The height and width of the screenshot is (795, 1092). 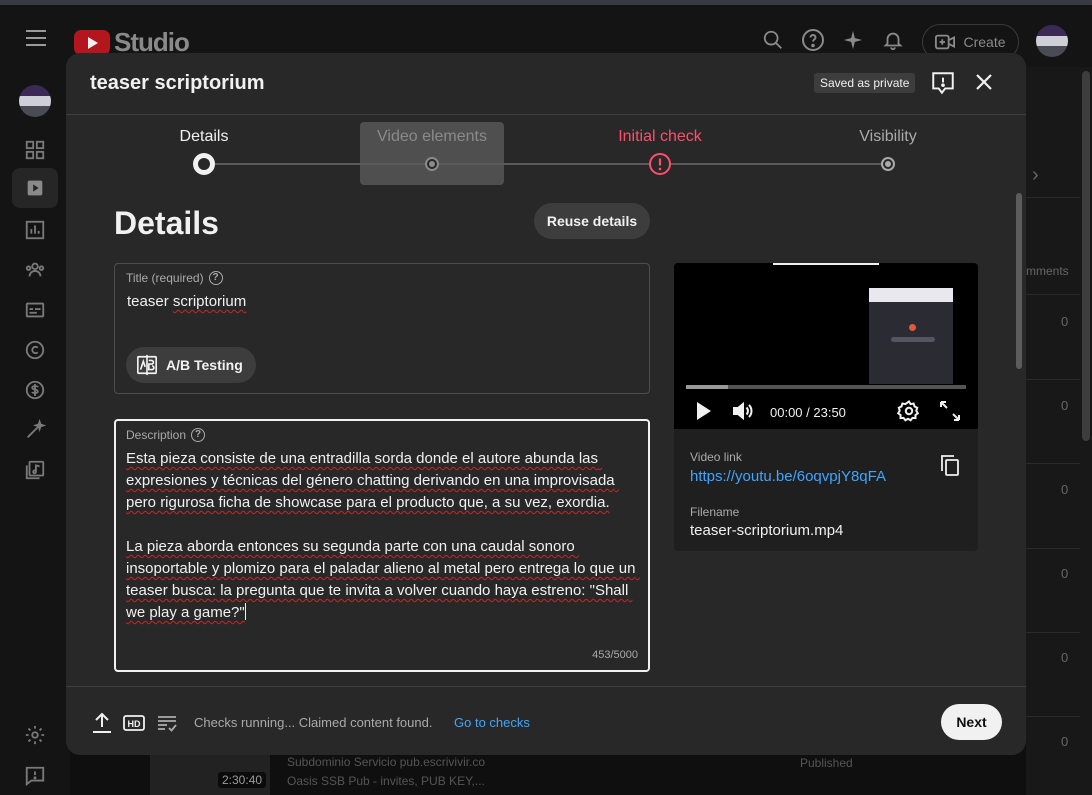 I want to click on notifications-icon, so click(x=893, y=40).